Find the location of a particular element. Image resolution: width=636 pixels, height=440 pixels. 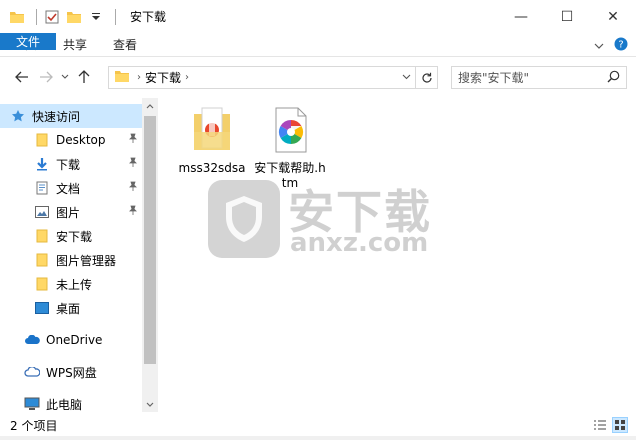

file-item: mss32sdsa is located at coordinates (212, 141).